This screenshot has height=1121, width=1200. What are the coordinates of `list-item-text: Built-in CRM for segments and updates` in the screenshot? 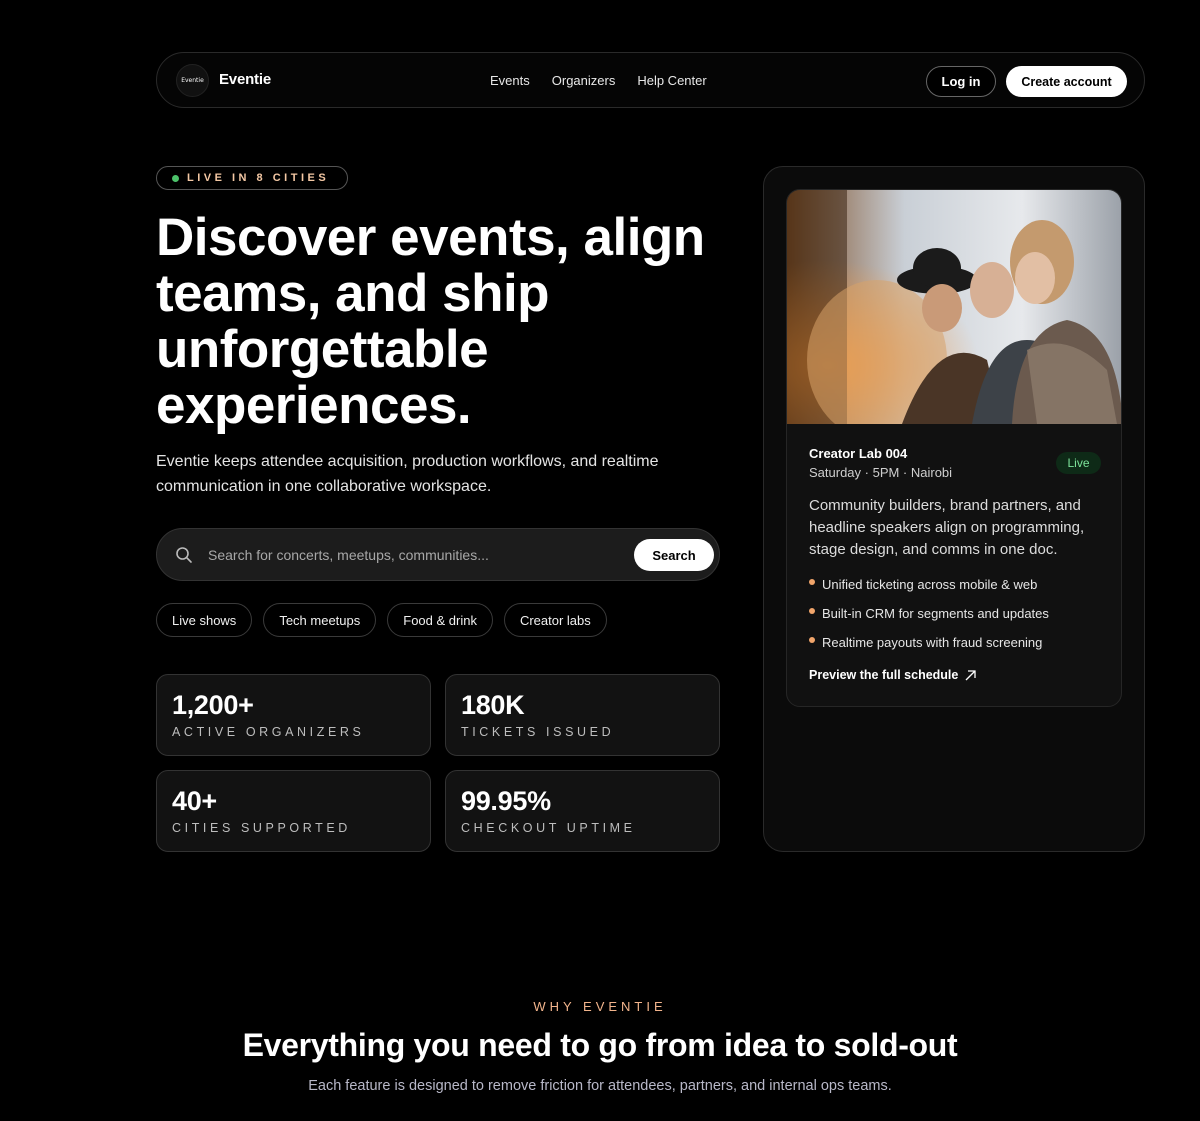 It's located at (935, 613).